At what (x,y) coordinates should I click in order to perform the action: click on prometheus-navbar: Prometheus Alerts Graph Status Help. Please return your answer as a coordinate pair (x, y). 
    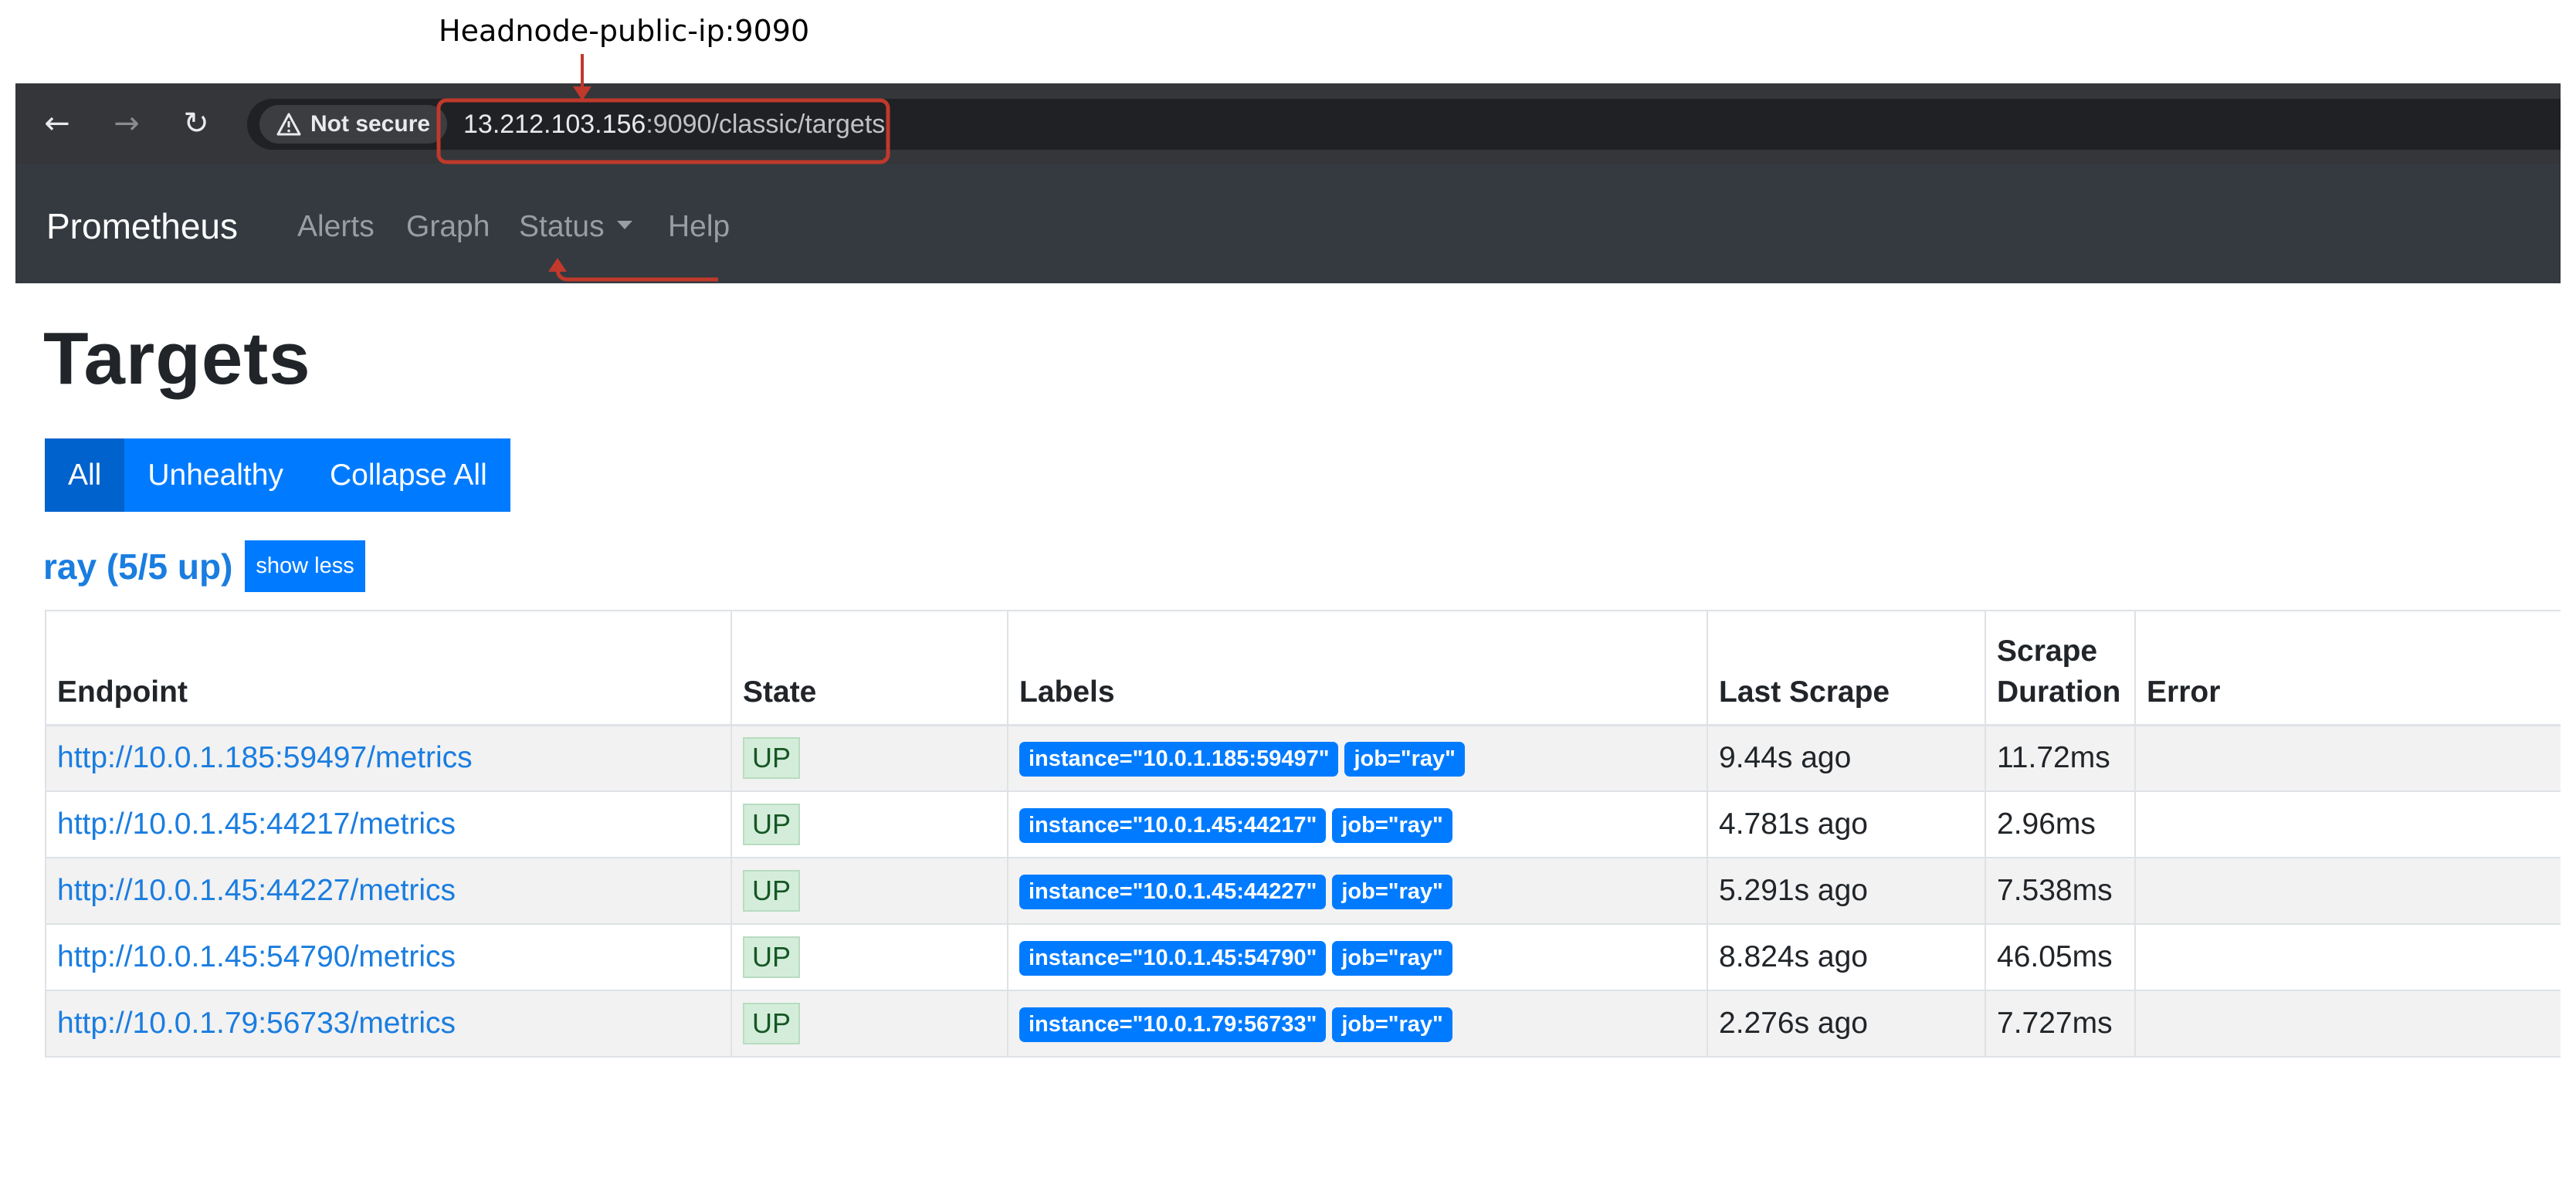
    Looking at the image, I should click on (1288, 223).